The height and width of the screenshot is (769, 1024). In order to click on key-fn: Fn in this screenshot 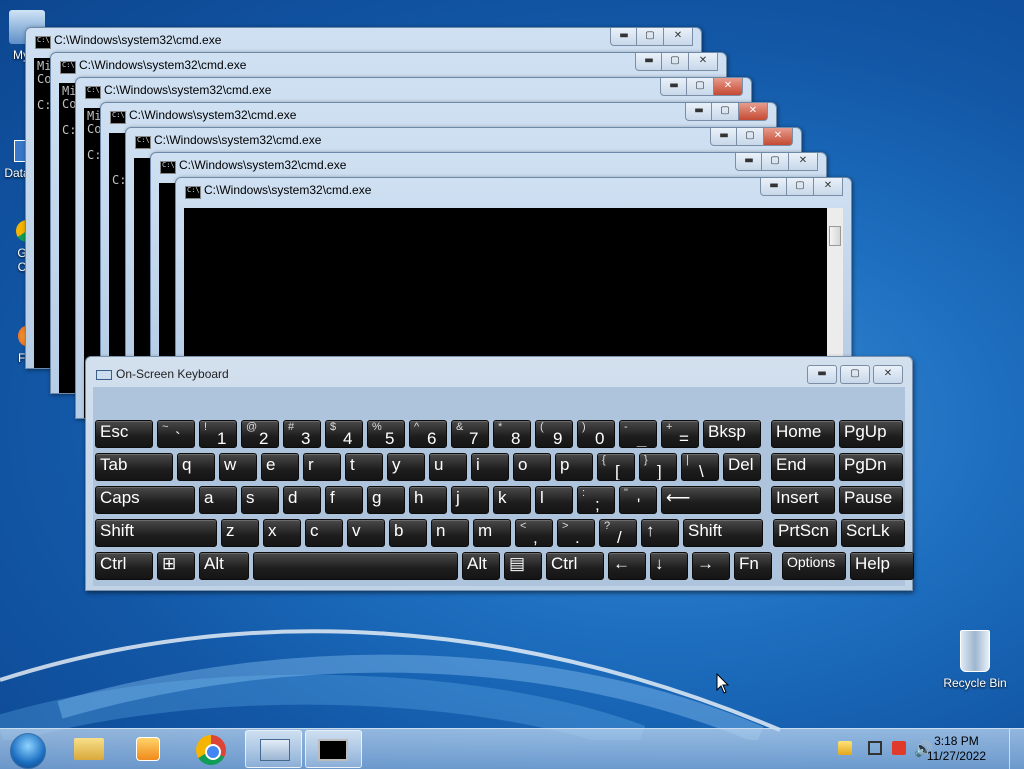, I will do `click(753, 566)`.